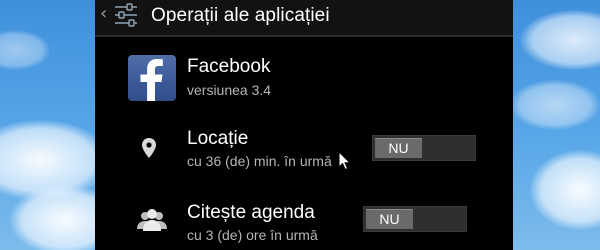  Describe the element at coordinates (345, 161) in the screenshot. I see `mouse-cursor-icon` at that location.